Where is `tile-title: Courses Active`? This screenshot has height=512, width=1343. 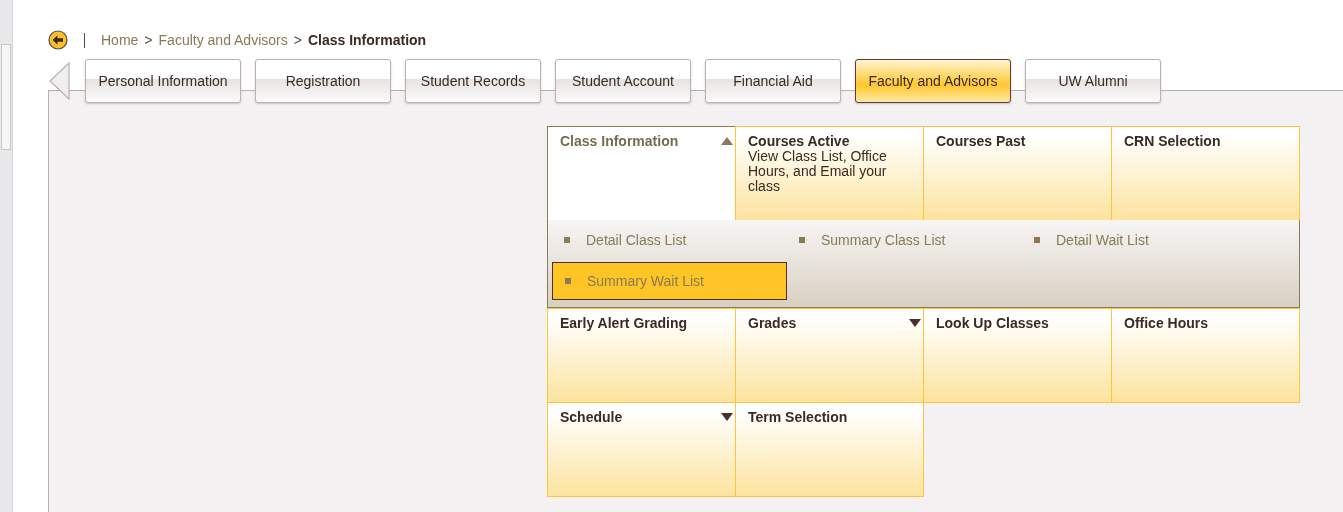
tile-title: Courses Active is located at coordinates (799, 141).